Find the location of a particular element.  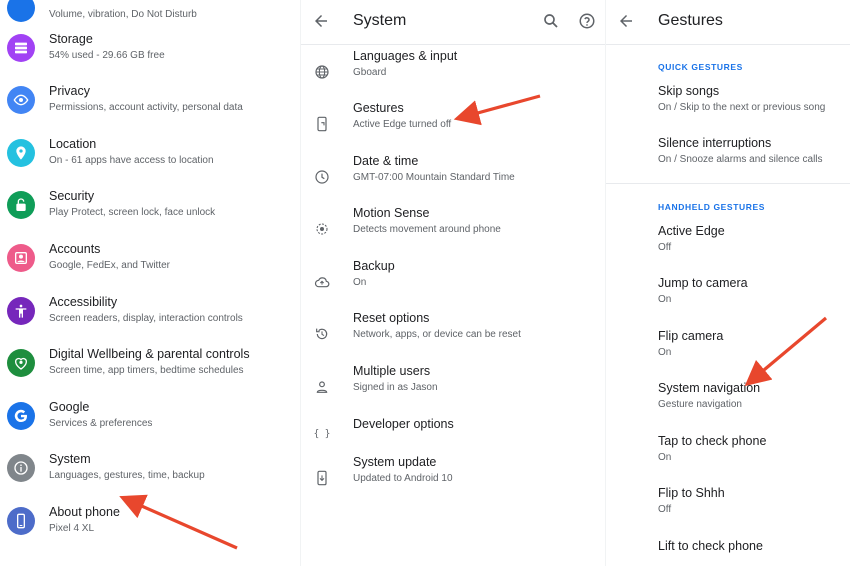

gesture-item-title: Active Edge is located at coordinates (691, 231).